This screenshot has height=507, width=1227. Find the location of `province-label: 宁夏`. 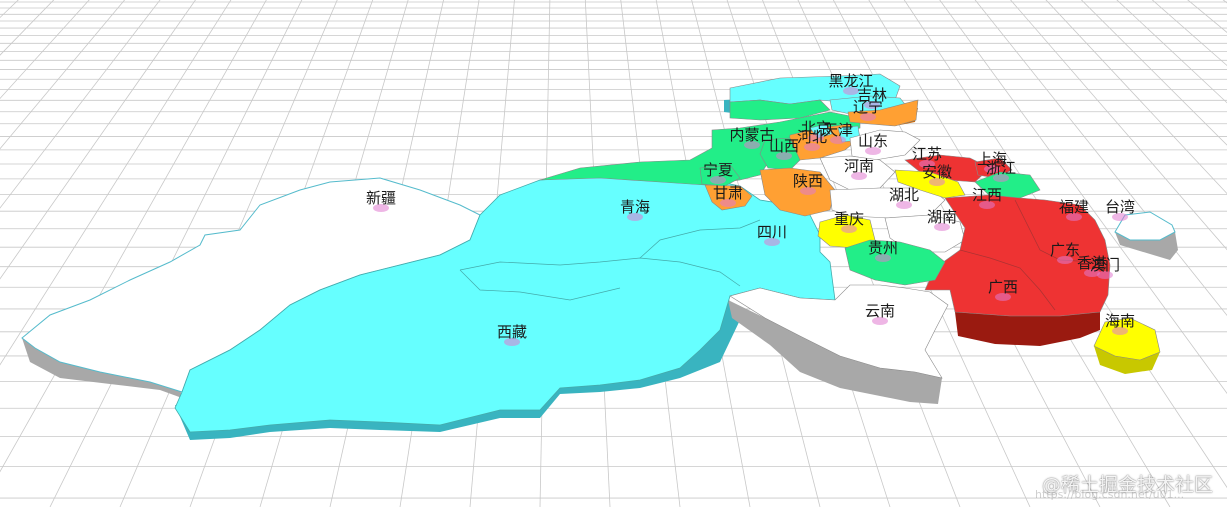

province-label: 宁夏 is located at coordinates (718, 170).